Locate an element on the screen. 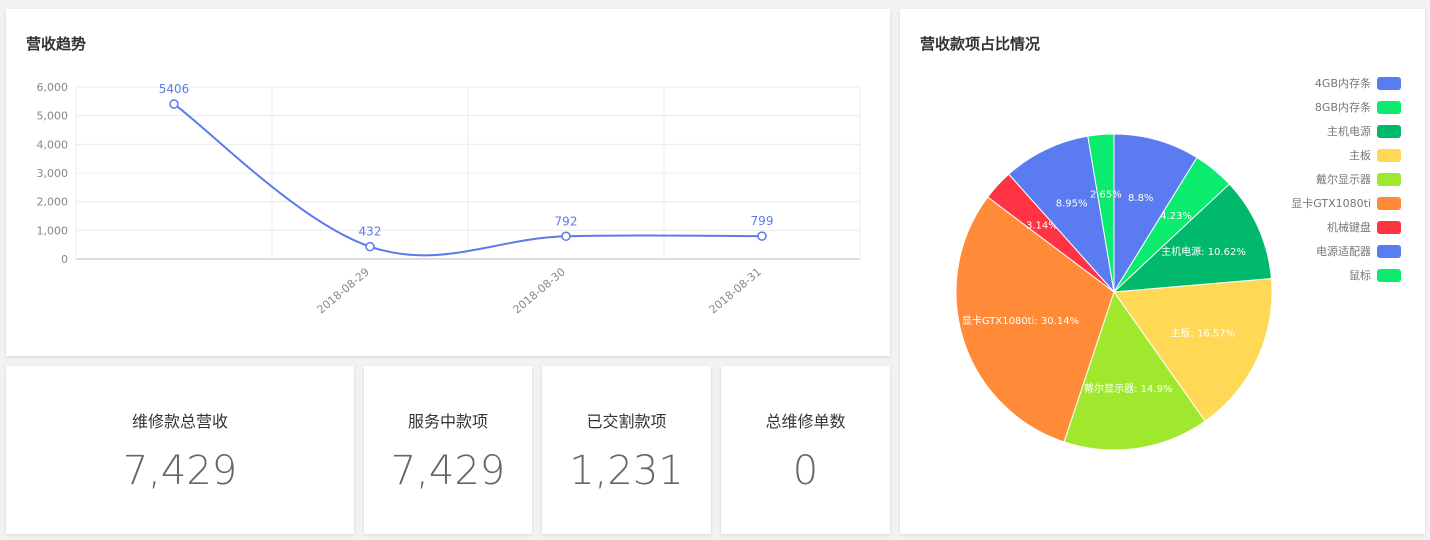 This screenshot has height=540, width=1430. legend-item: 4GB内存条 is located at coordinates (1346, 83).